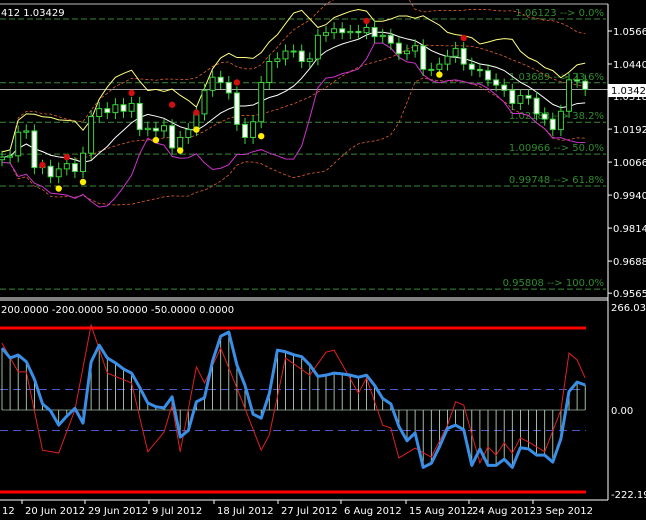 This screenshot has height=520, width=646. Describe the element at coordinates (629, 32) in the screenshot. I see `price-axis-label: 1.05665` at that location.